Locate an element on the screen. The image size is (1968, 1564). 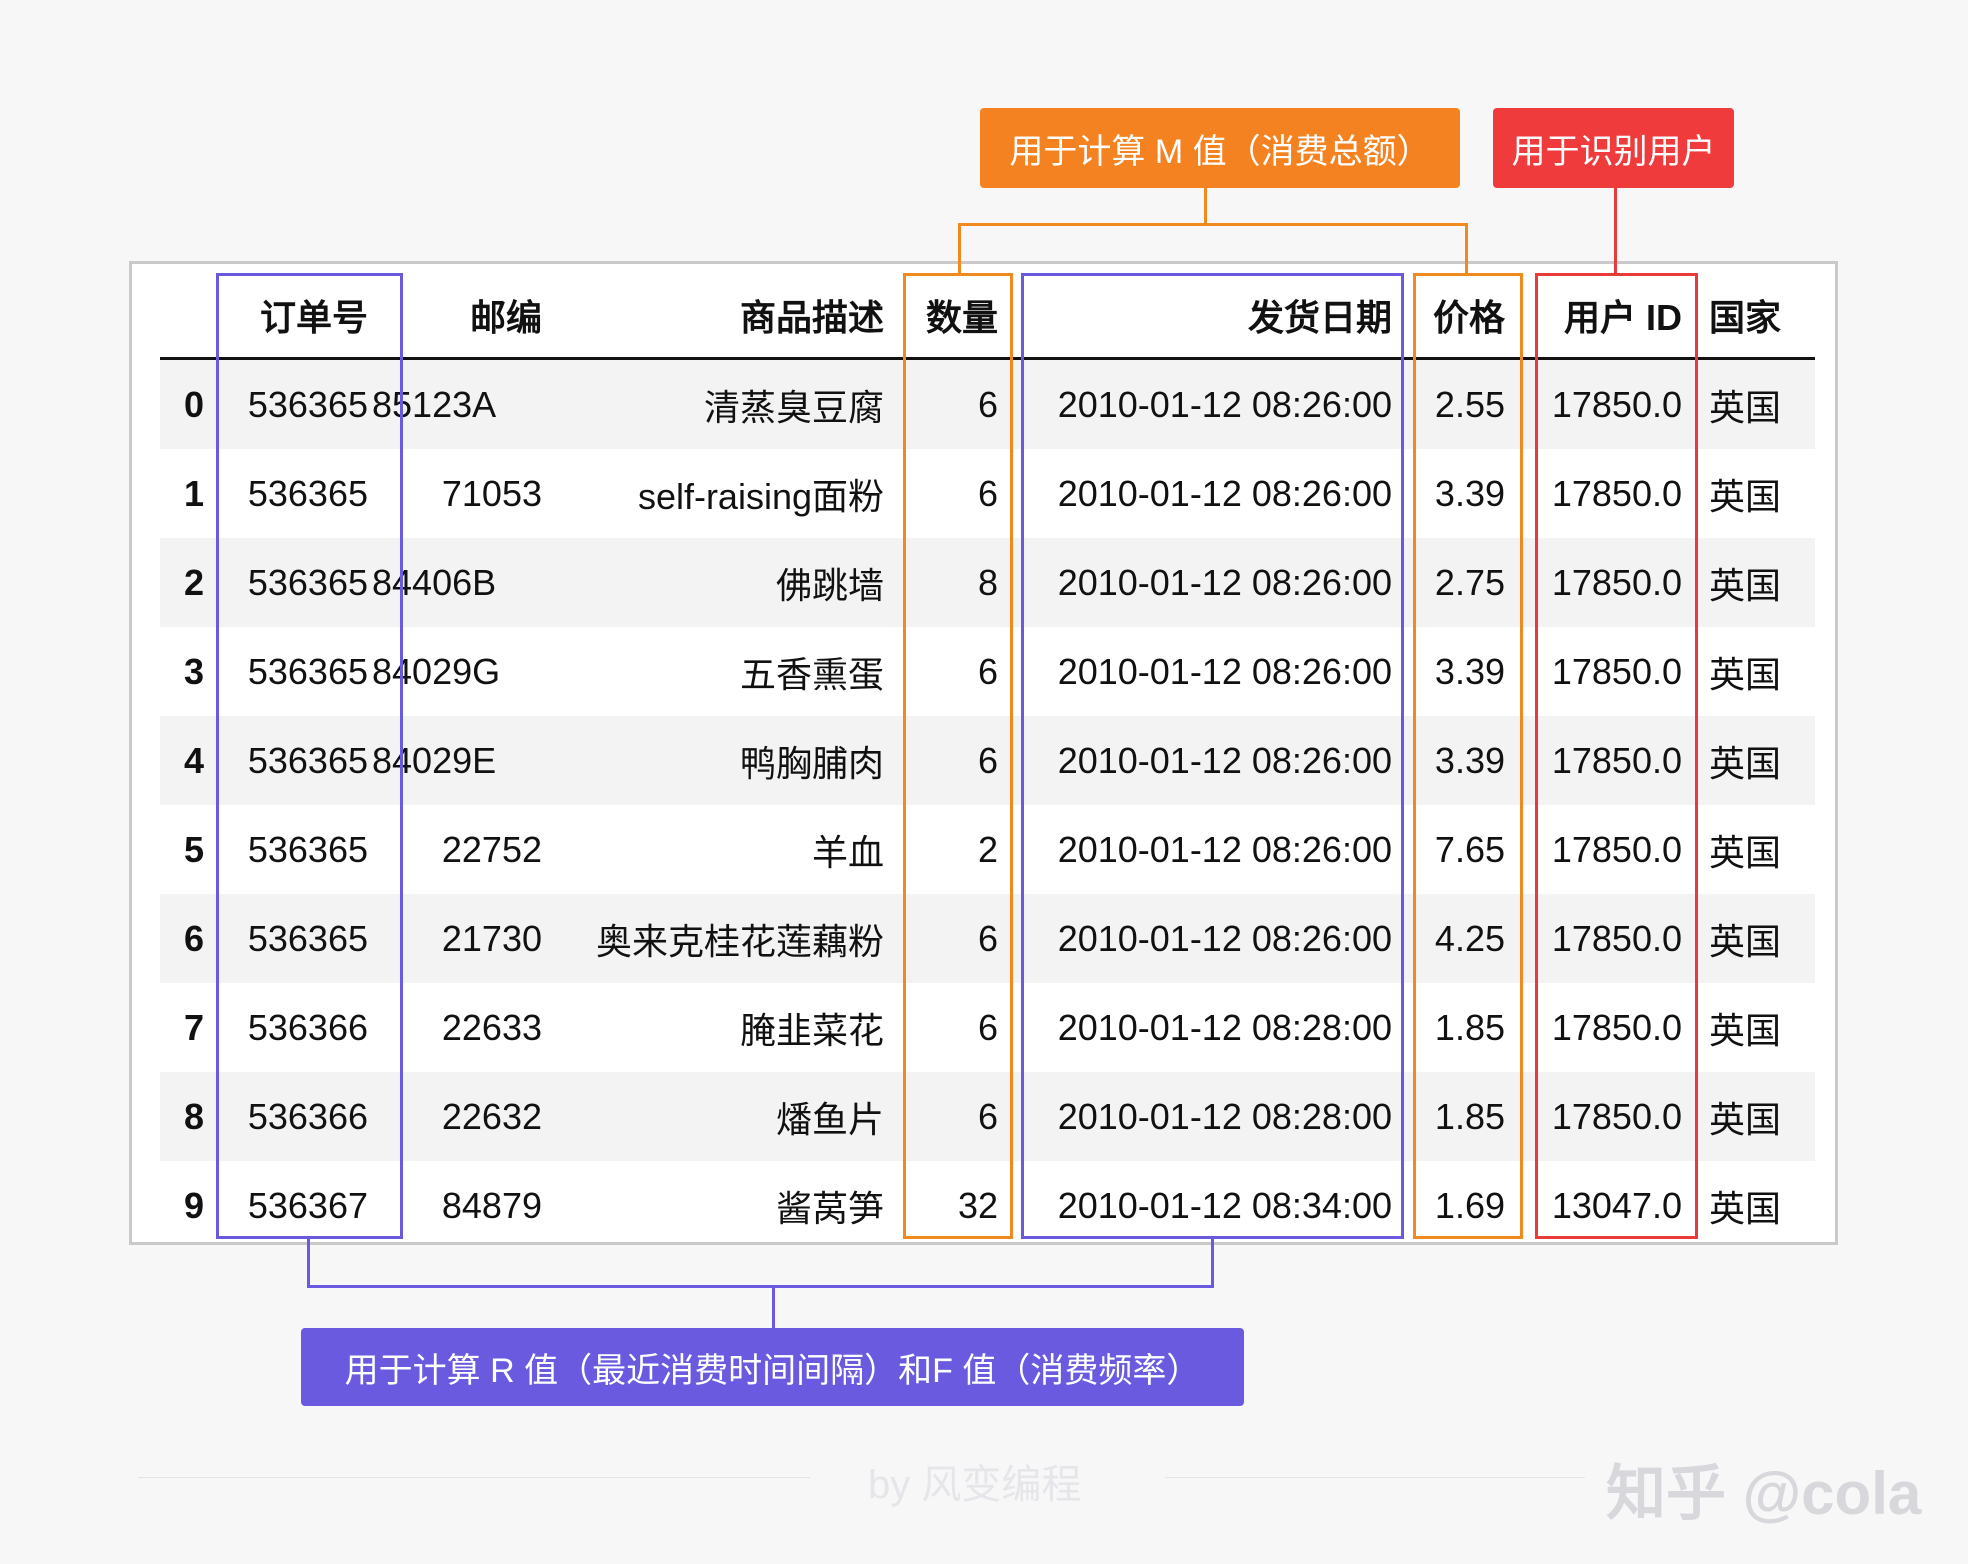
cell-index: 6 is located at coordinates (193, 938).